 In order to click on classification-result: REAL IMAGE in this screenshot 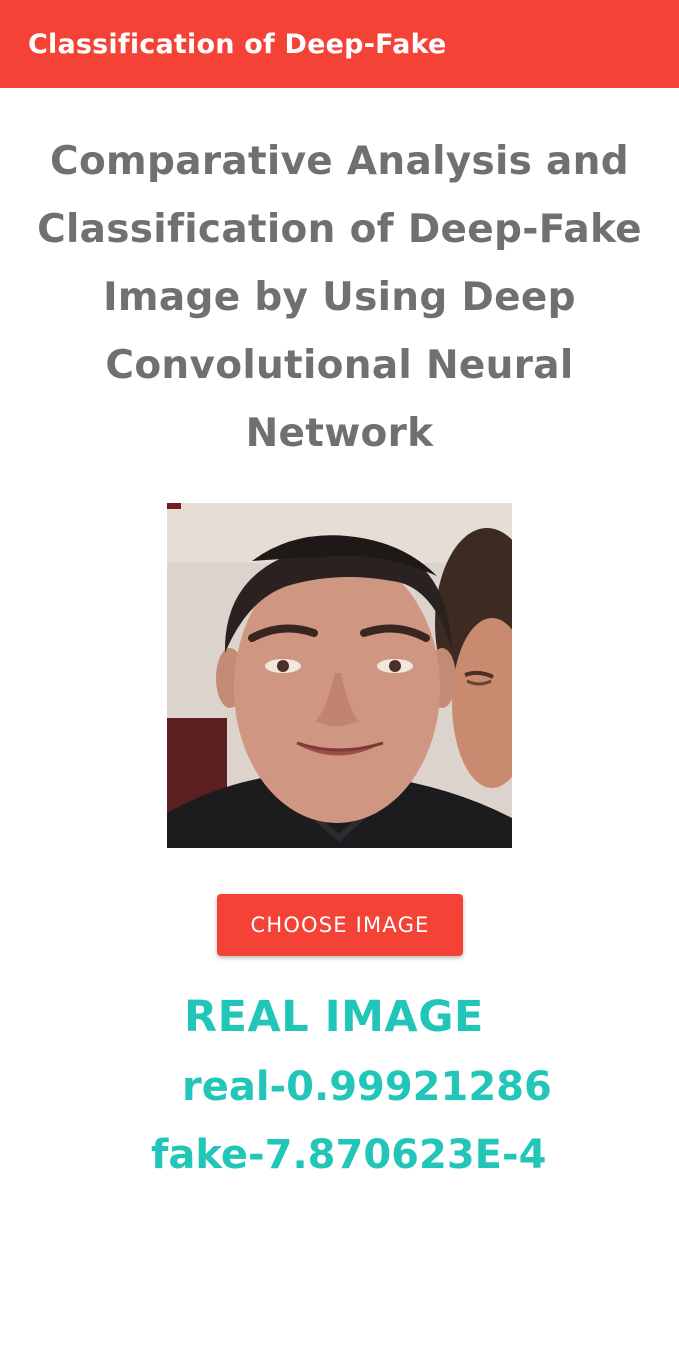, I will do `click(334, 1017)`.